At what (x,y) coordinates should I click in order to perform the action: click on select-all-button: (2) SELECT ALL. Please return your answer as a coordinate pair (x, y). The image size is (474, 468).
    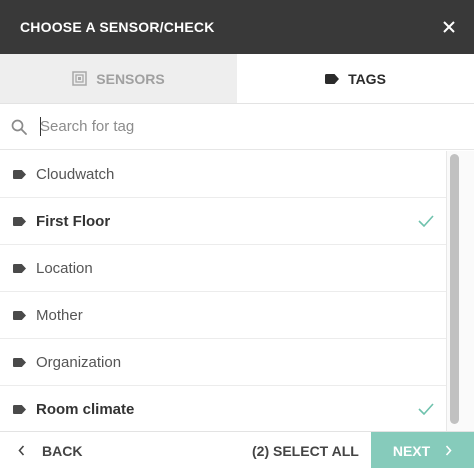
    Looking at the image, I should click on (305, 450).